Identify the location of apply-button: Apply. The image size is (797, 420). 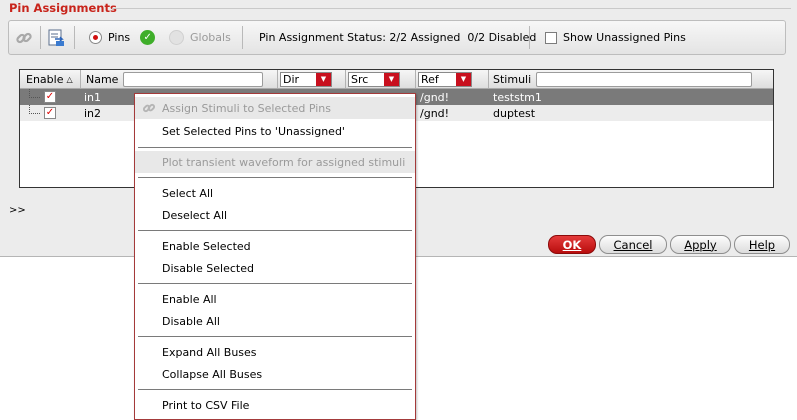
(700, 244).